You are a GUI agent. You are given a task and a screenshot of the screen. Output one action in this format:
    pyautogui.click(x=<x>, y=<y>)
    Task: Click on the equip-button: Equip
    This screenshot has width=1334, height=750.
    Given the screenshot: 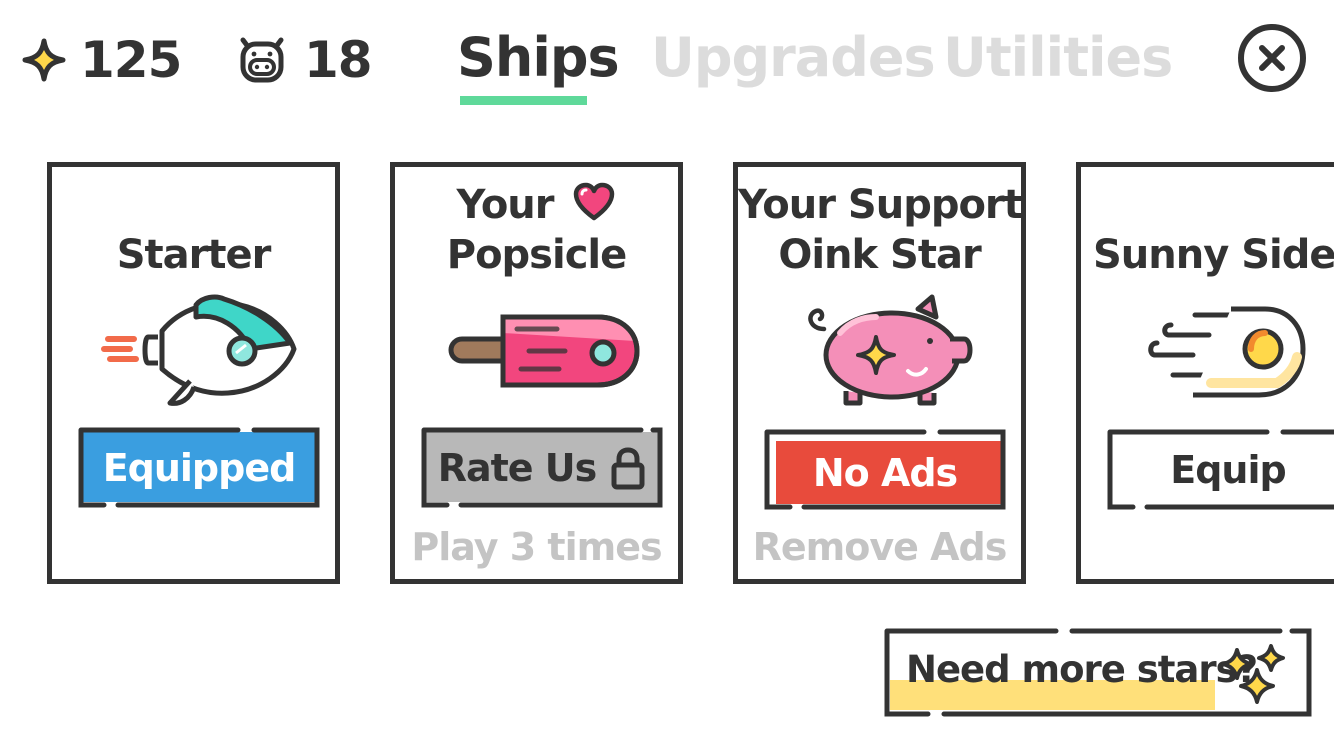 What is the action you would take?
    pyautogui.click(x=1220, y=470)
    